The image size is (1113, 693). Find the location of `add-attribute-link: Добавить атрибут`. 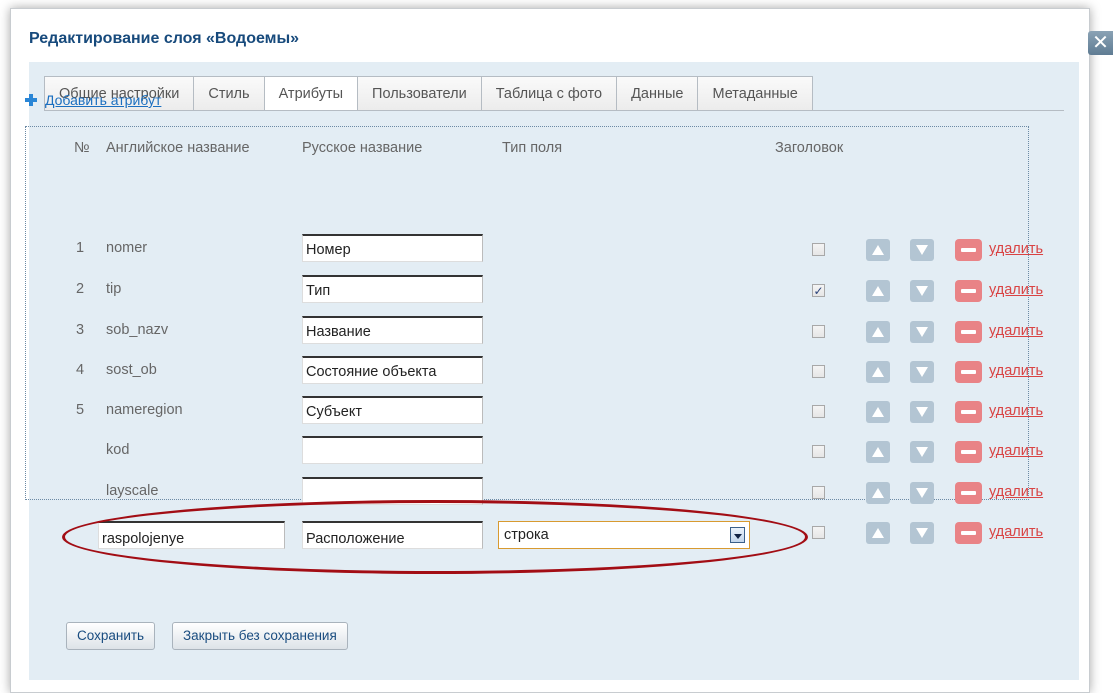

add-attribute-link: Добавить атрибут is located at coordinates (93, 100).